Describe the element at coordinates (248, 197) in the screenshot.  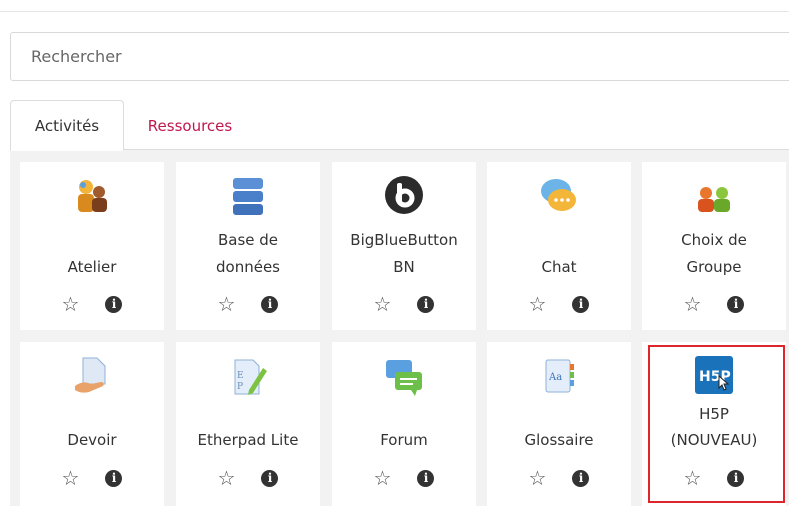
I see `database-icon` at that location.